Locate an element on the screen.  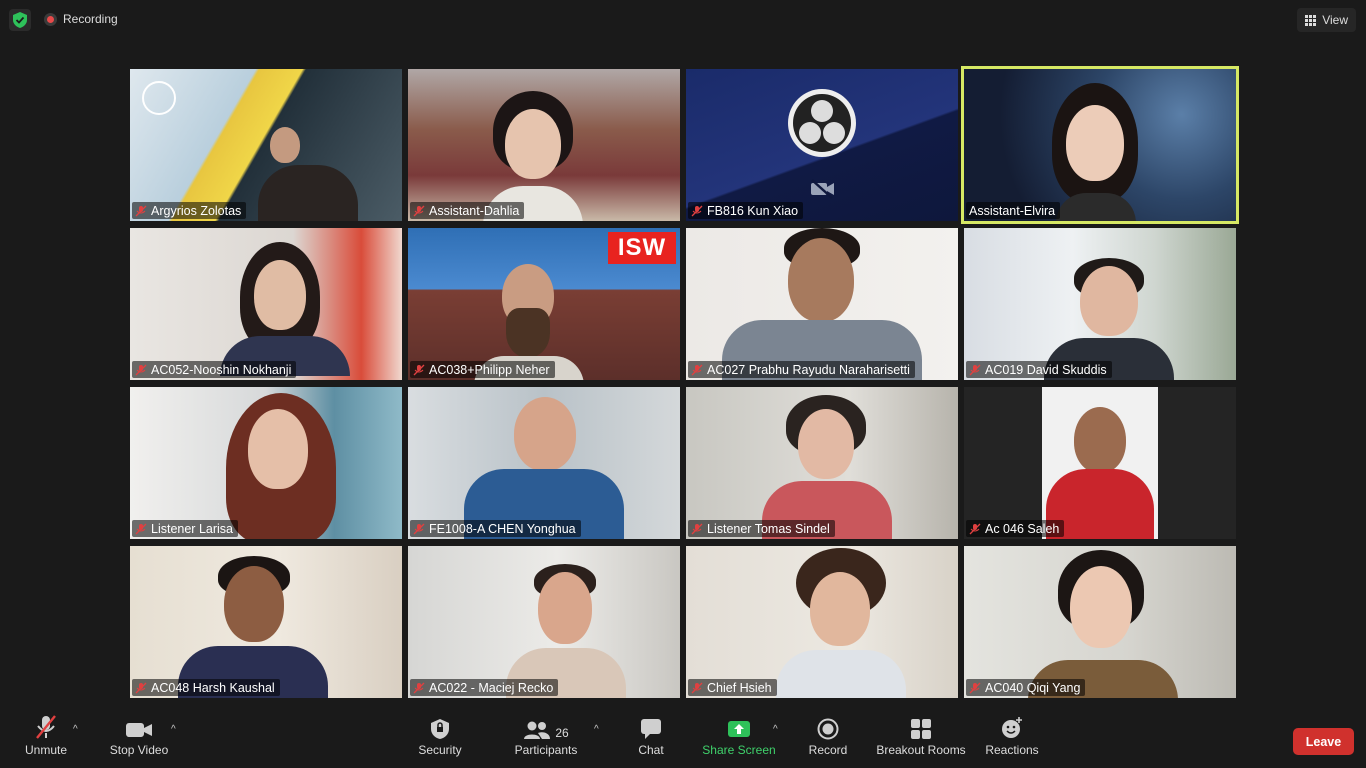
recording-indicator: Recording is located at coordinates (81, 19).